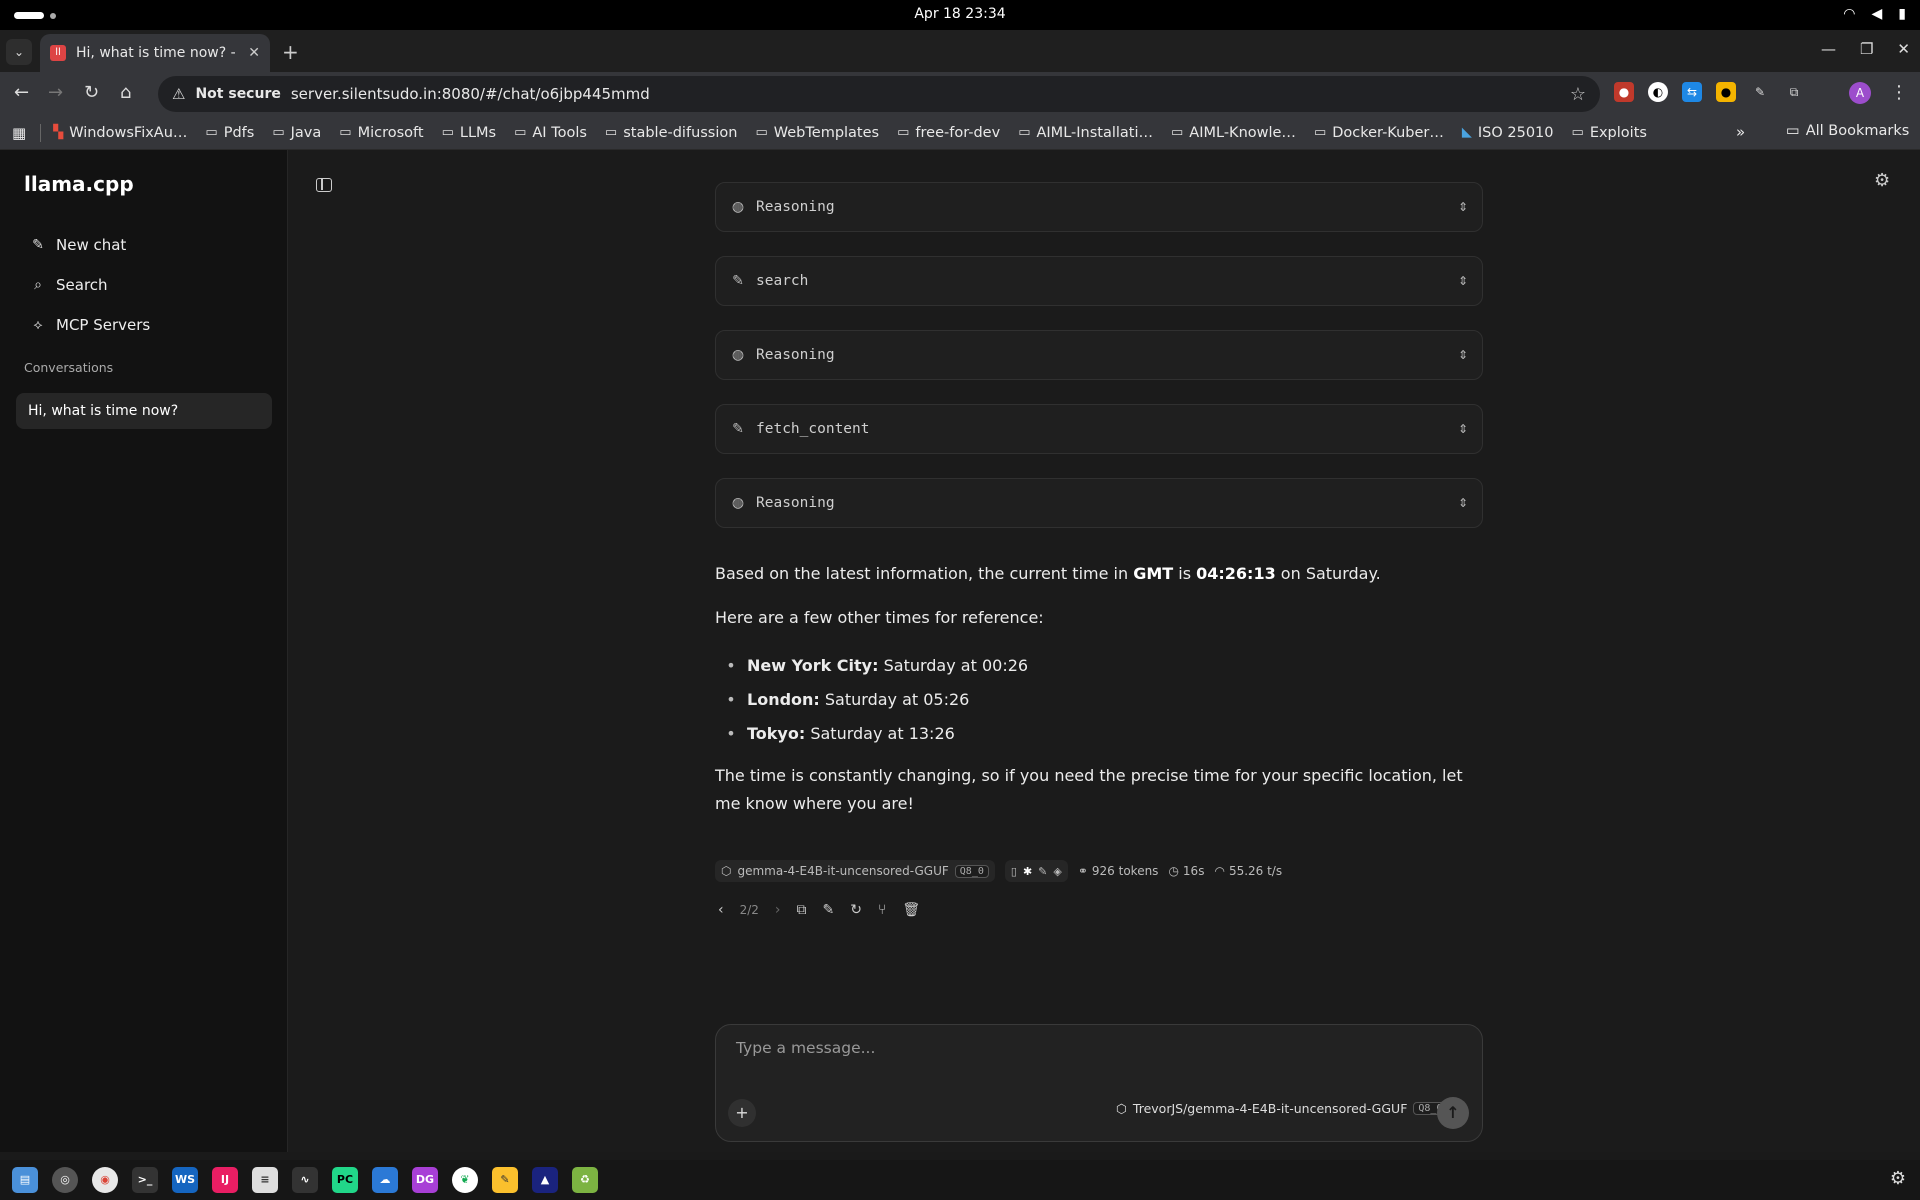  I want to click on home-icon: ⌂, so click(125, 92).